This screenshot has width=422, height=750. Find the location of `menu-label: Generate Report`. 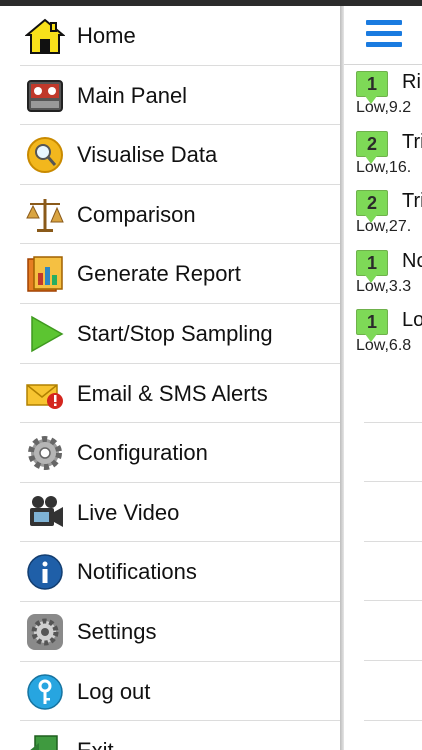

menu-label: Generate Report is located at coordinates (159, 274).